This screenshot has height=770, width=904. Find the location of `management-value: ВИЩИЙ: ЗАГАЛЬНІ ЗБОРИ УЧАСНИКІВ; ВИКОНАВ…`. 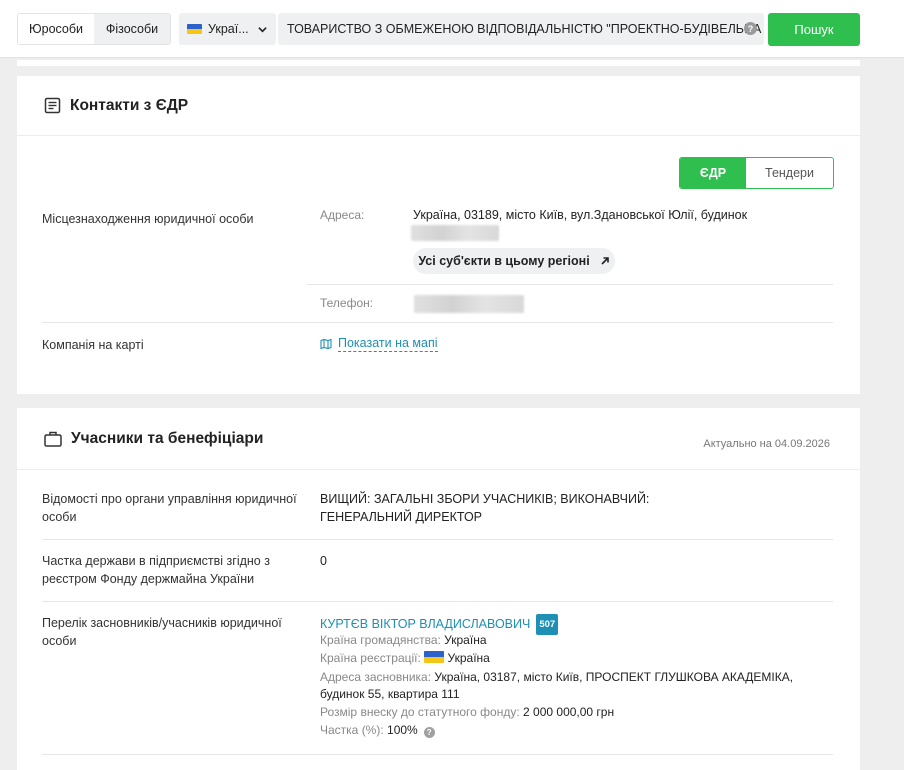

management-value: ВИЩИЙ: ЗАГАЛЬНІ ЗБОРИ УЧАСНИКІВ; ВИКОНАВ… is located at coordinates (485, 508).